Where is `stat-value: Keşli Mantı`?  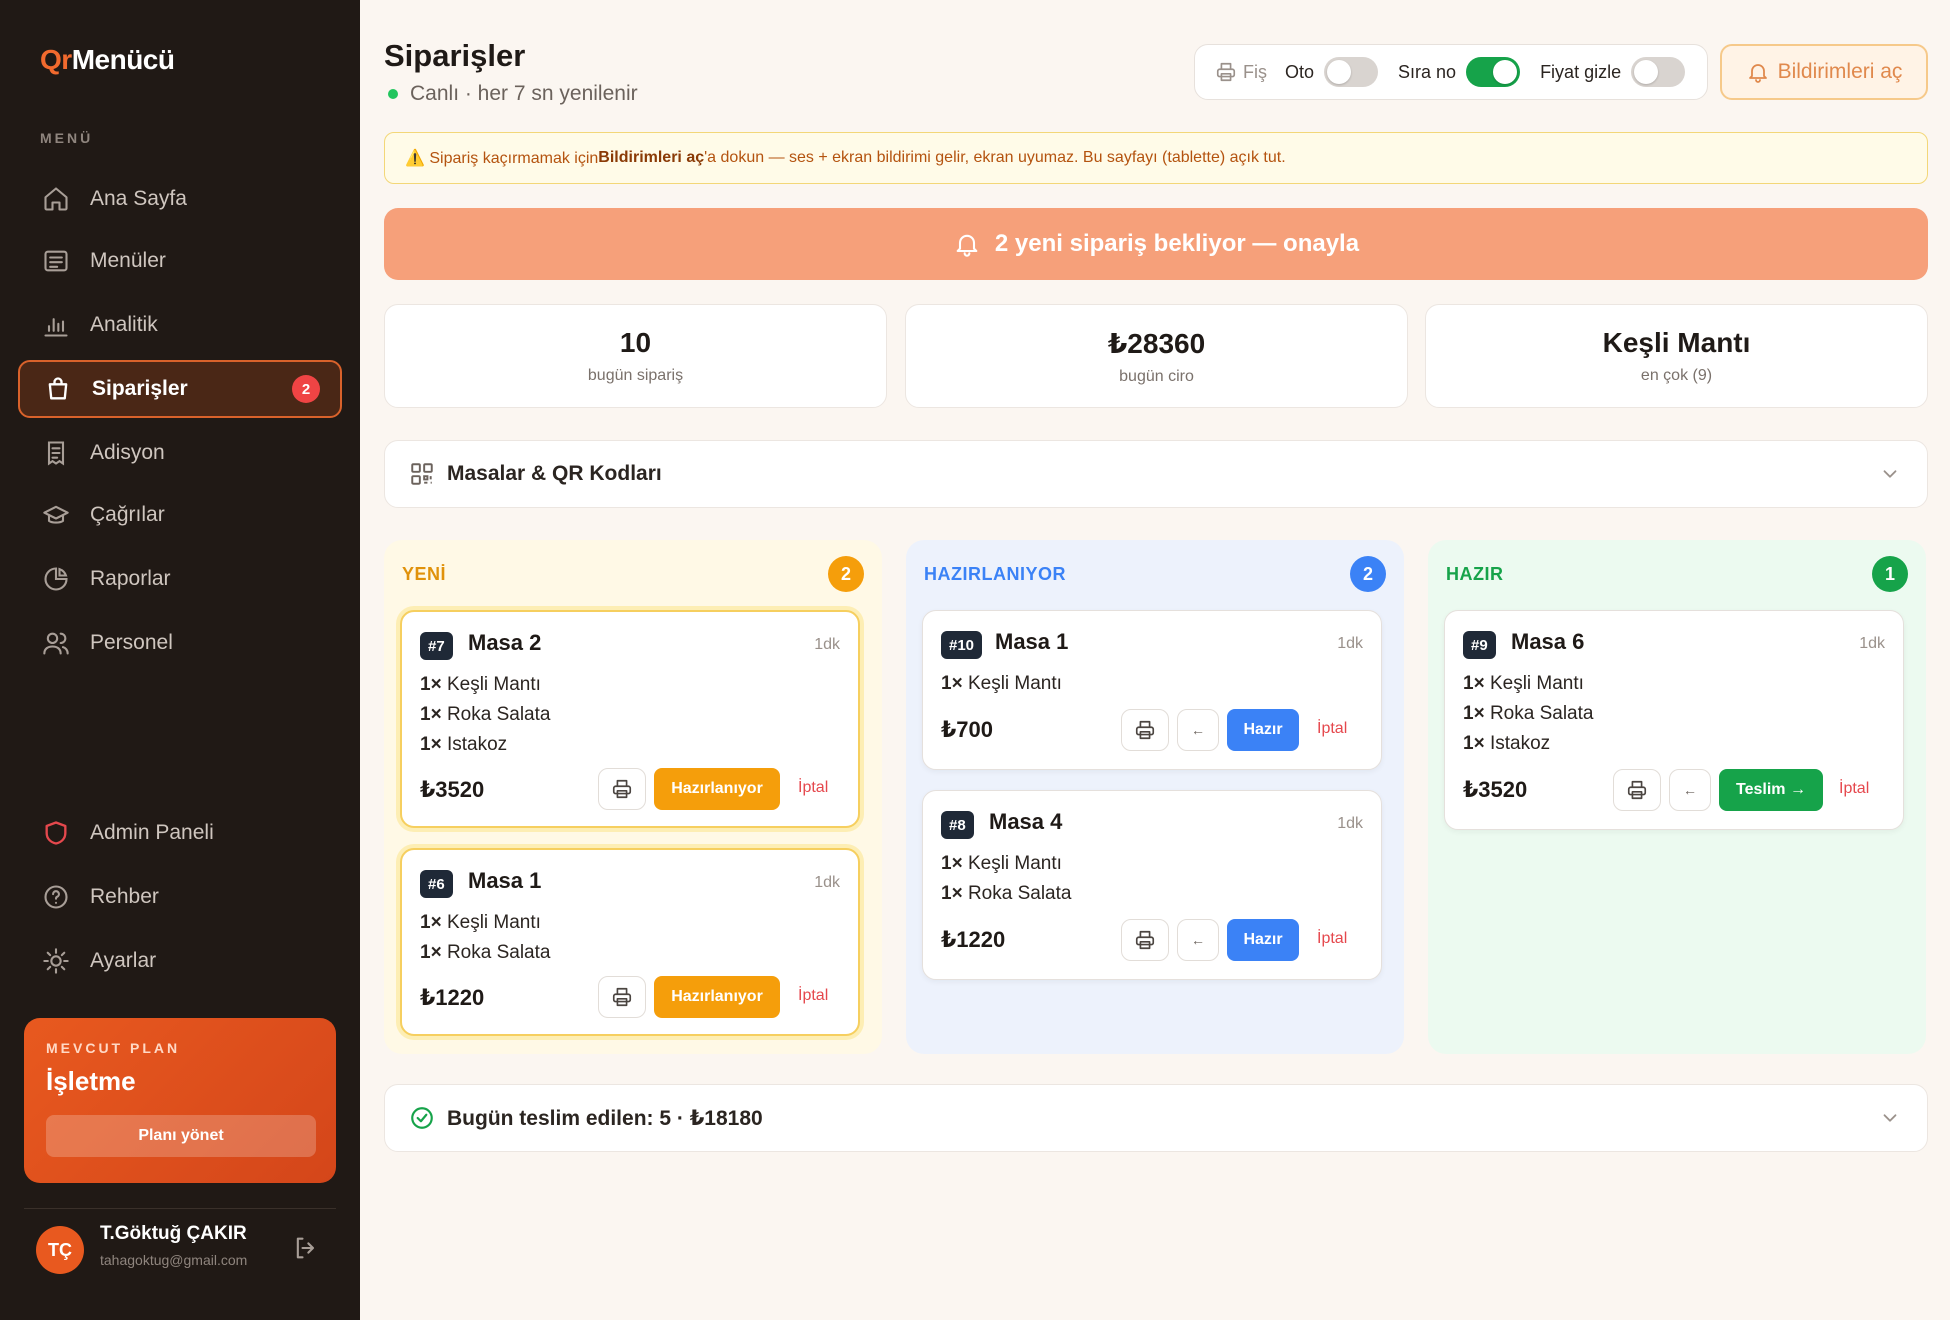 stat-value: Keşli Mantı is located at coordinates (1676, 342).